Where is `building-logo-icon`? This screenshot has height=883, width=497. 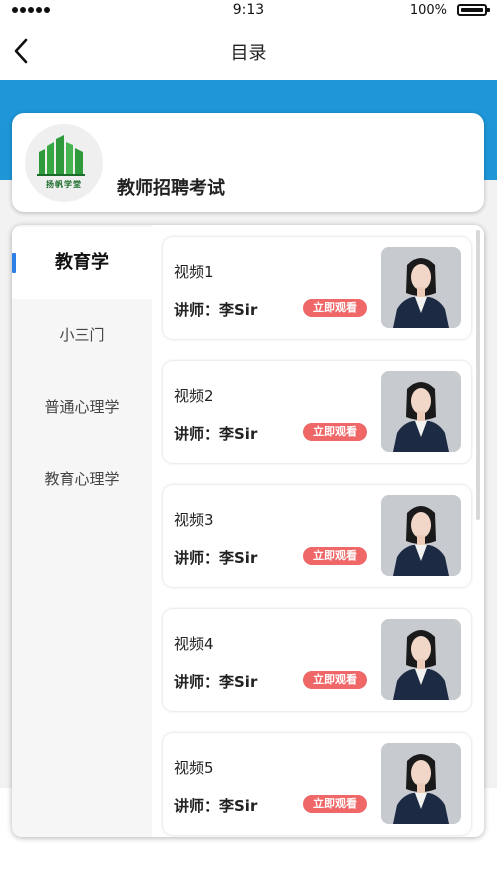
building-logo-icon is located at coordinates (61, 155).